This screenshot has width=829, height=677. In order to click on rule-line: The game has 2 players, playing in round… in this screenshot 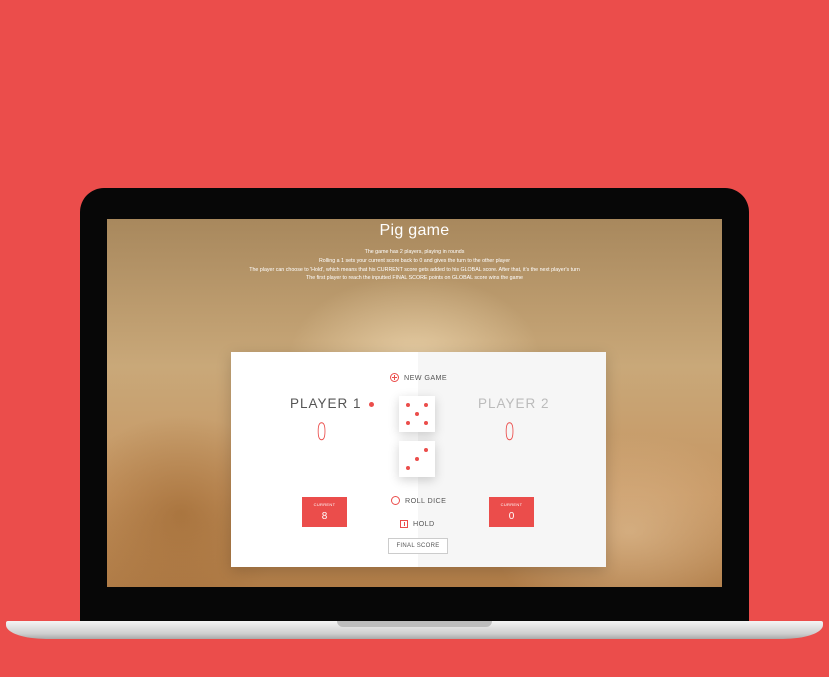, I will do `click(414, 252)`.